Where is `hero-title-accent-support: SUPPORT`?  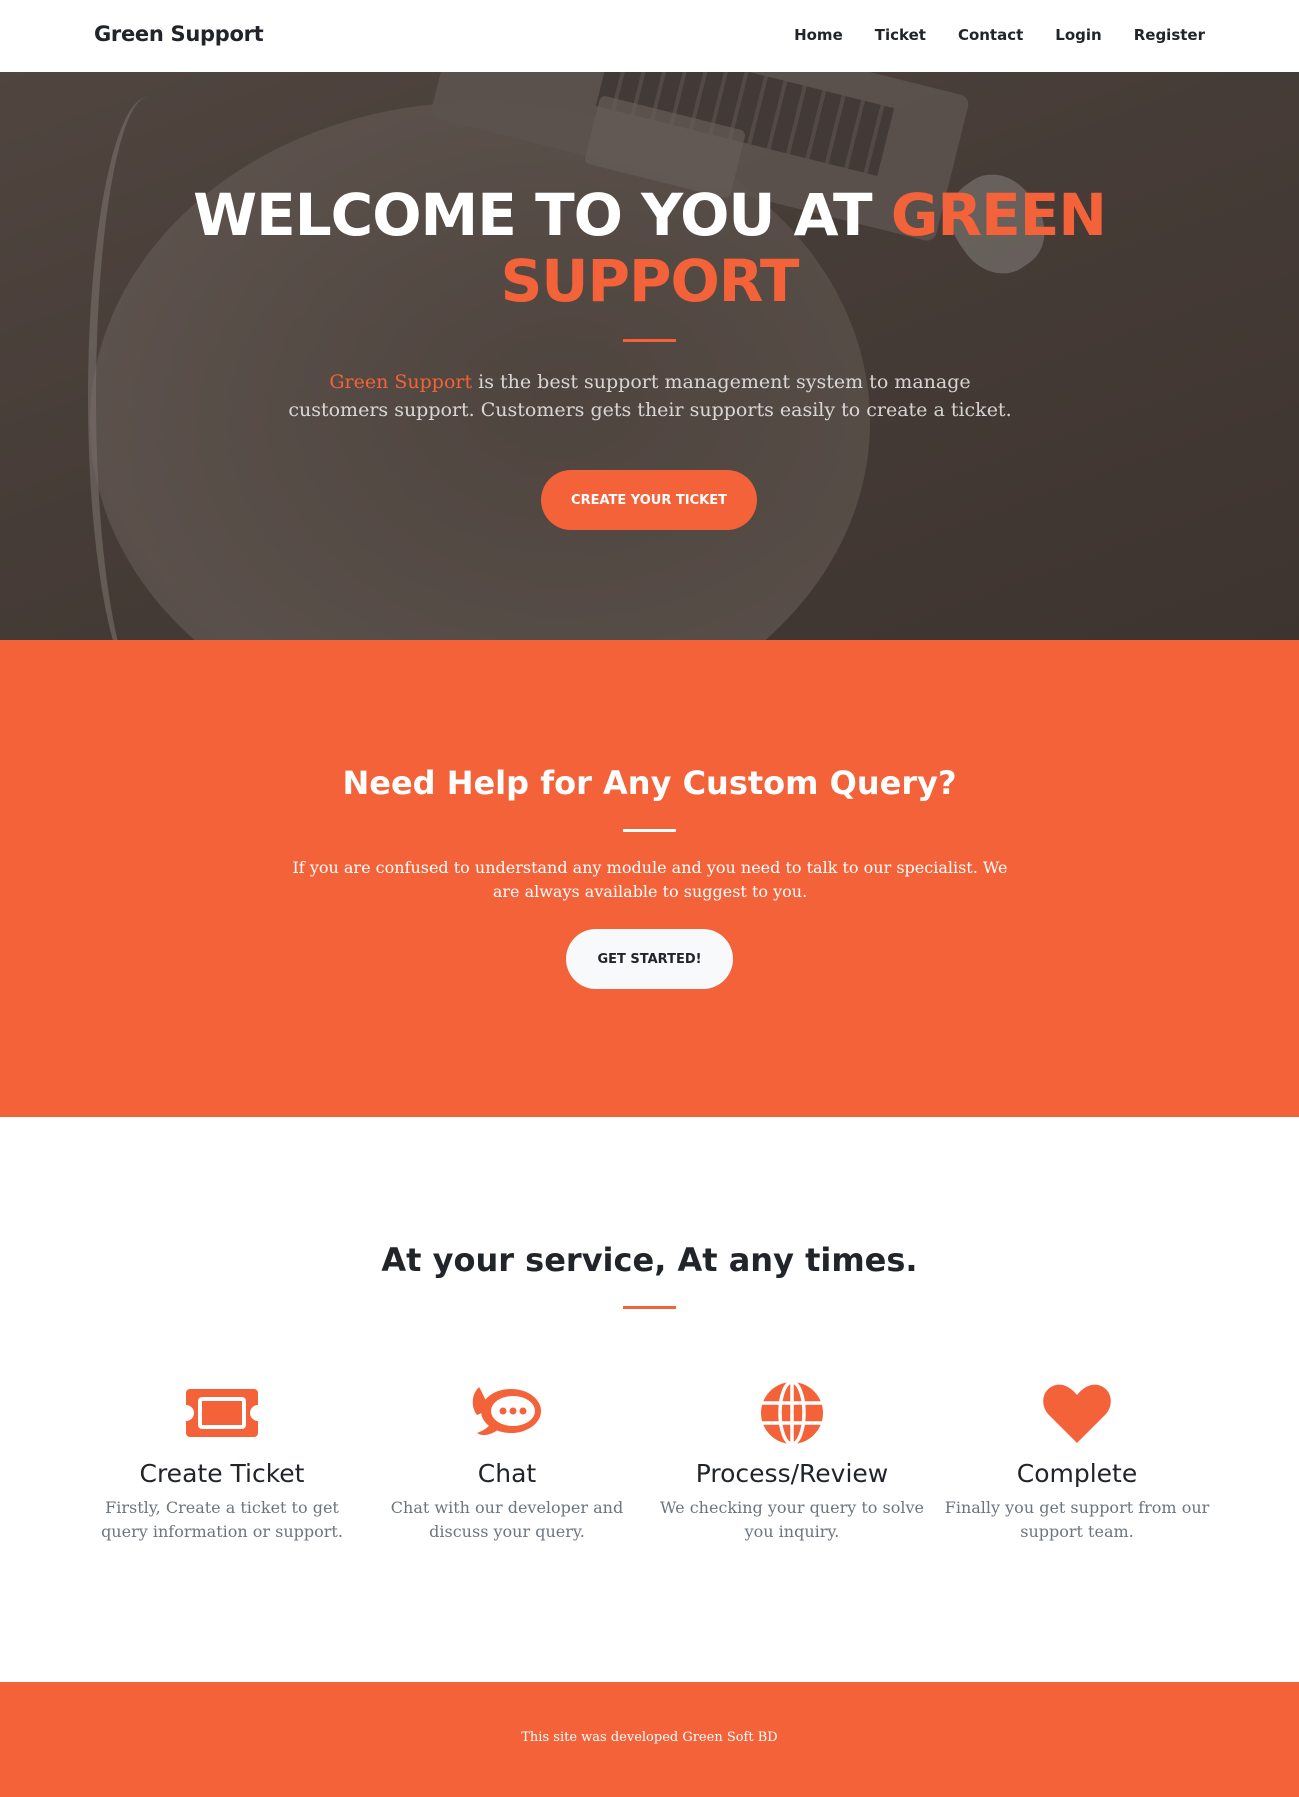
hero-title-accent-support: SUPPORT is located at coordinates (650, 281).